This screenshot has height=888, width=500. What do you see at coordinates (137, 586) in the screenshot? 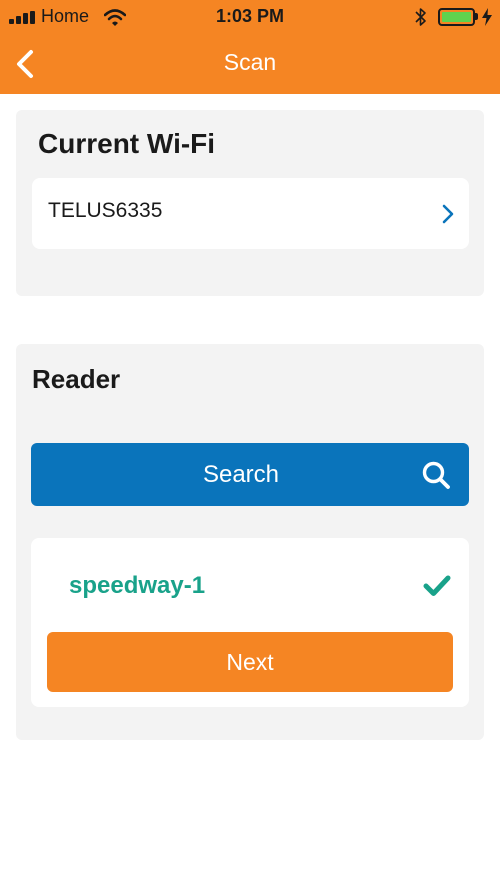
I see `reader-device-name: speedway-1` at bounding box center [137, 586].